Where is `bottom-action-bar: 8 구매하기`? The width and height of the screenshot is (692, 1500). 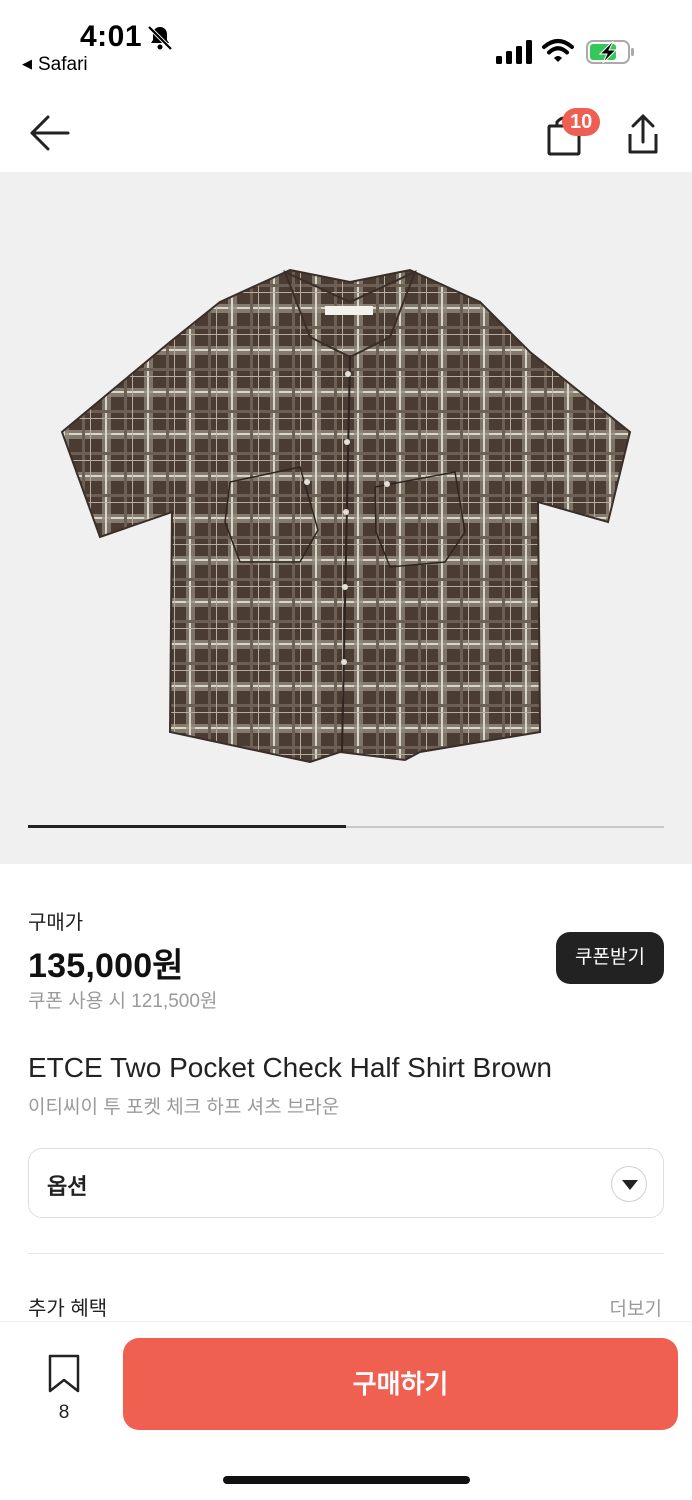
bottom-action-bar: 8 구매하기 is located at coordinates (346, 1411).